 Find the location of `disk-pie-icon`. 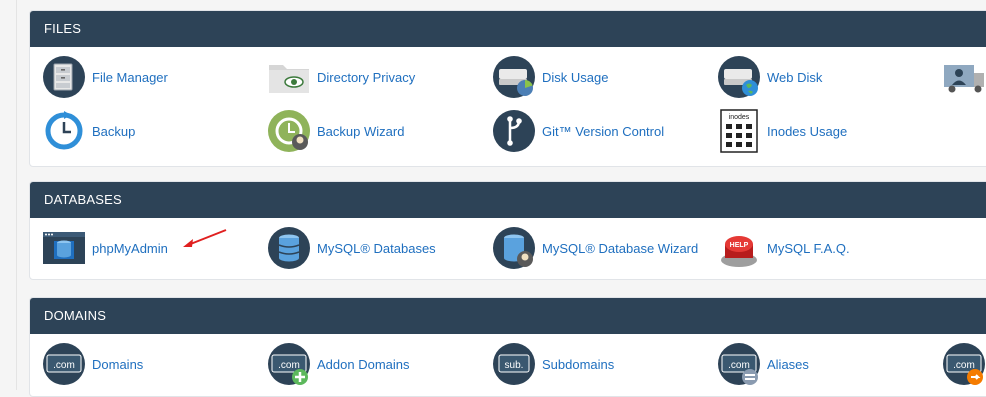

disk-pie-icon is located at coordinates (514, 77).